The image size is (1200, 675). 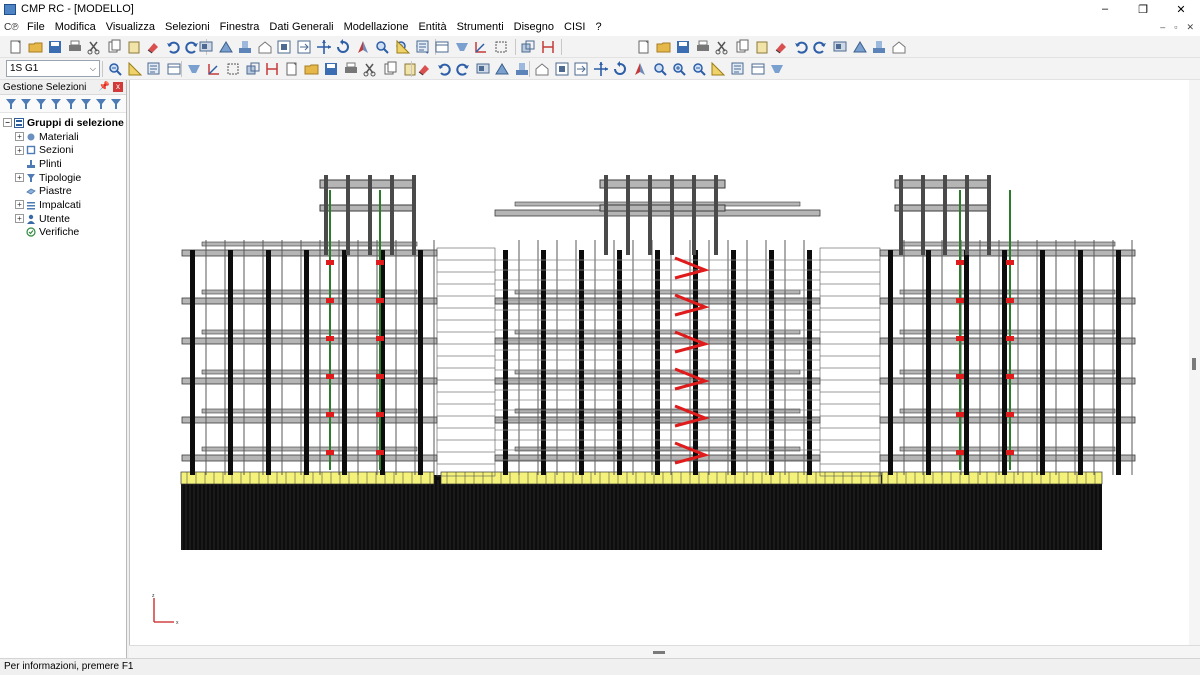 I want to click on tree-item-utente: + Utente, so click(x=63, y=219).